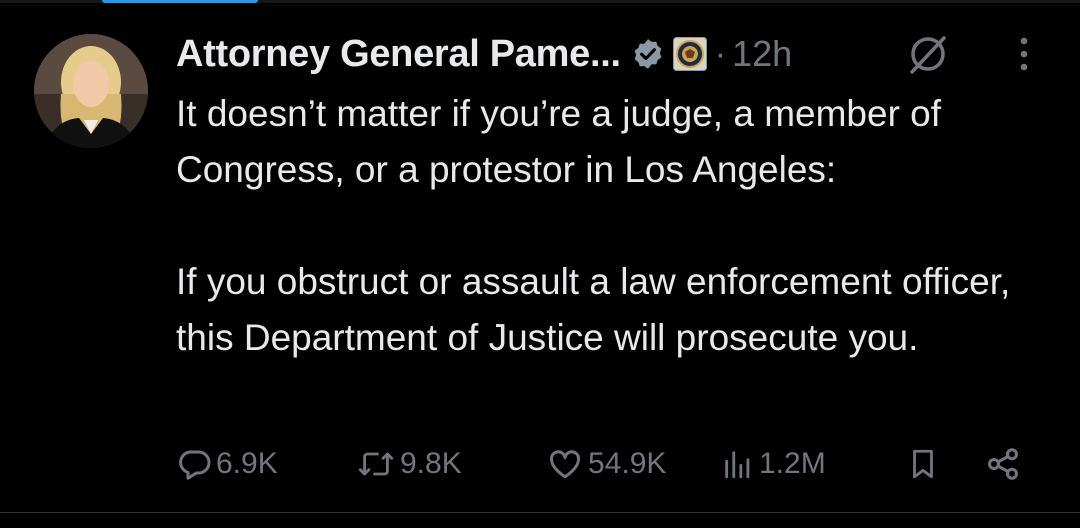 Image resolution: width=1080 pixels, height=528 pixels. What do you see at coordinates (540, 512) in the screenshot?
I see `bottom-divider` at bounding box center [540, 512].